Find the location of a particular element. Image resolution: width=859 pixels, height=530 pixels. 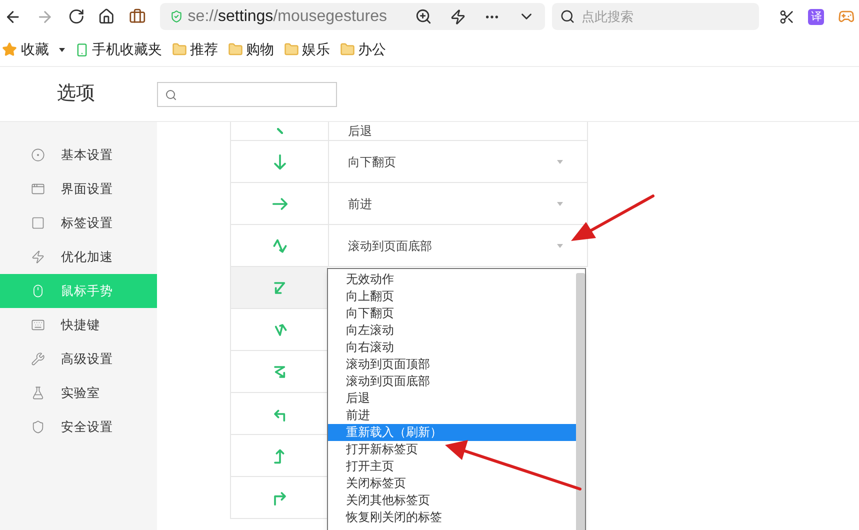

sidebar-item: 基本设置 is located at coordinates (78, 155).